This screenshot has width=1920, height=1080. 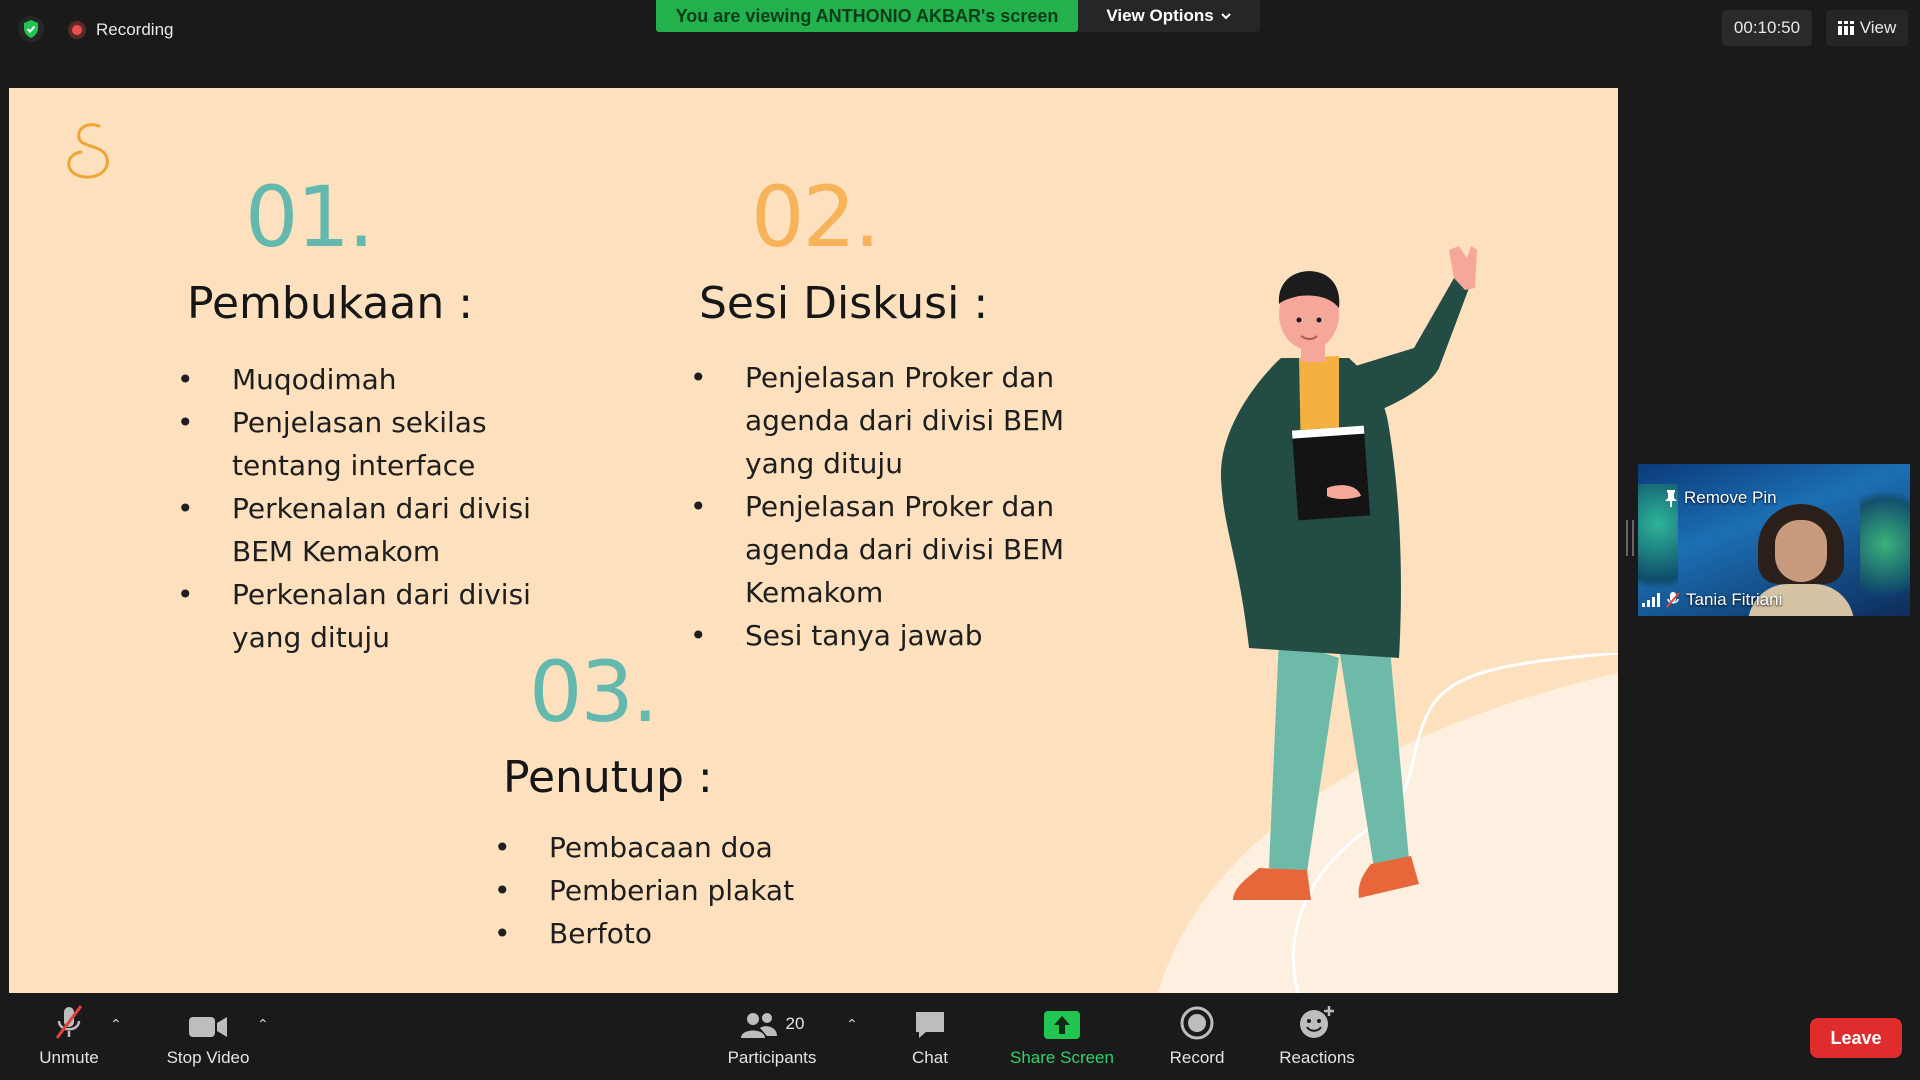 What do you see at coordinates (1348, 573) in the screenshot?
I see `presenter-character-illustration` at bounding box center [1348, 573].